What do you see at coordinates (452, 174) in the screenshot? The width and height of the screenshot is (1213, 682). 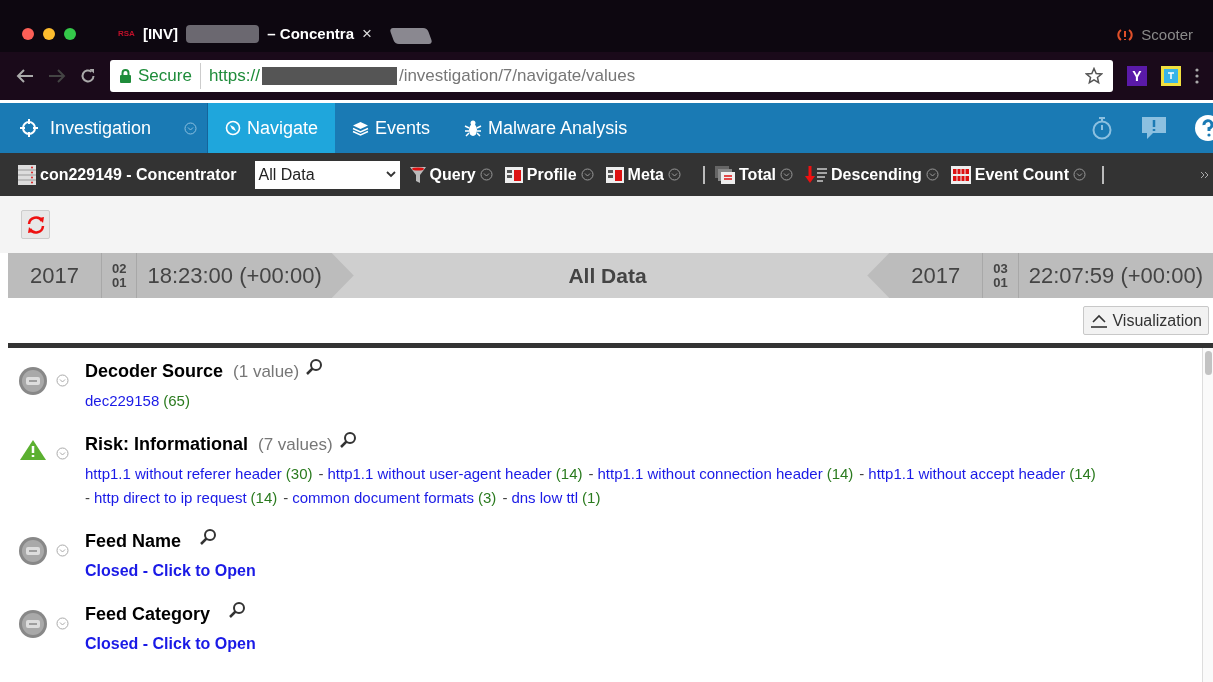 I see `toolbar-menu: Query` at bounding box center [452, 174].